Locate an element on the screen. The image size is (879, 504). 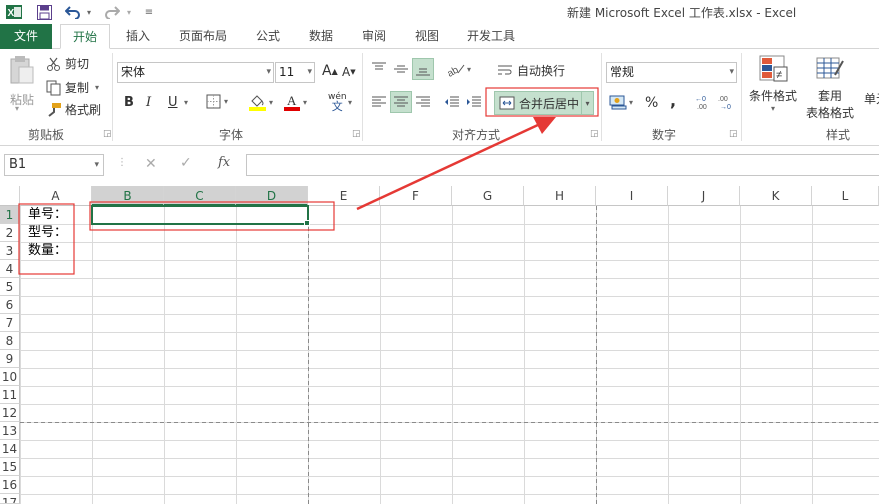
enter-icon: ✓ is located at coordinates (186, 163).